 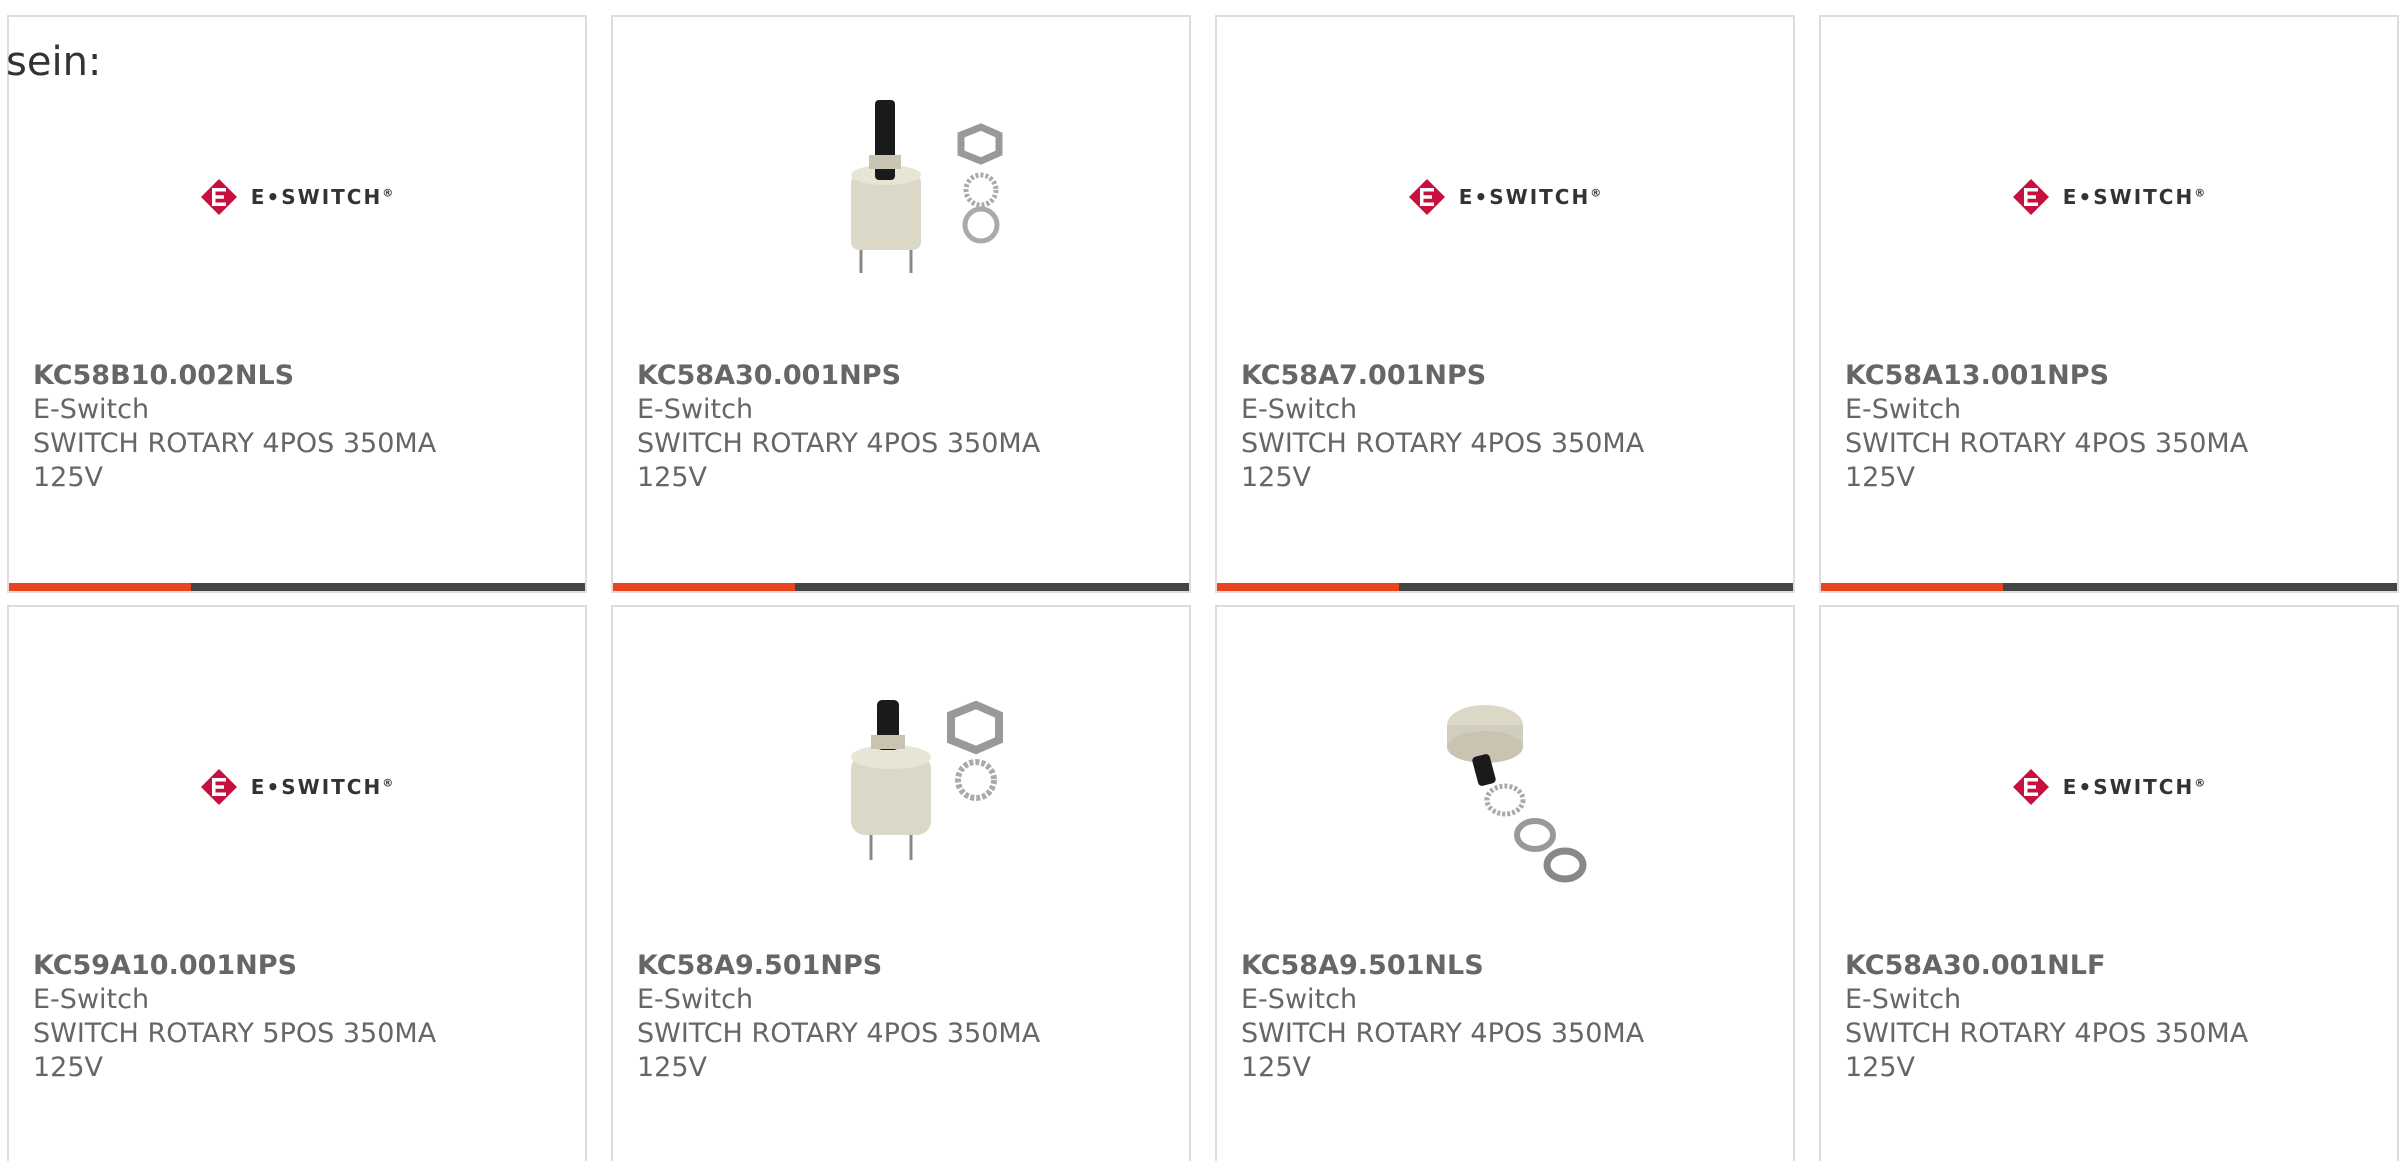 I want to click on rotary-switch-tall-shaft-icon, so click(x=901, y=197).